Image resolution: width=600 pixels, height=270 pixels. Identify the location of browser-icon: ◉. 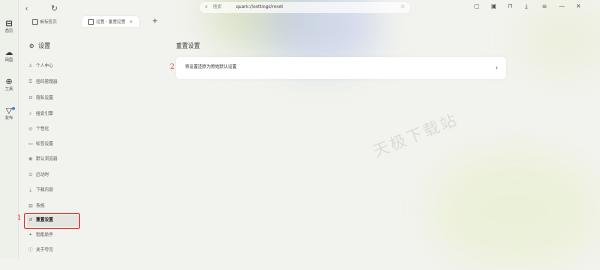
(30, 159).